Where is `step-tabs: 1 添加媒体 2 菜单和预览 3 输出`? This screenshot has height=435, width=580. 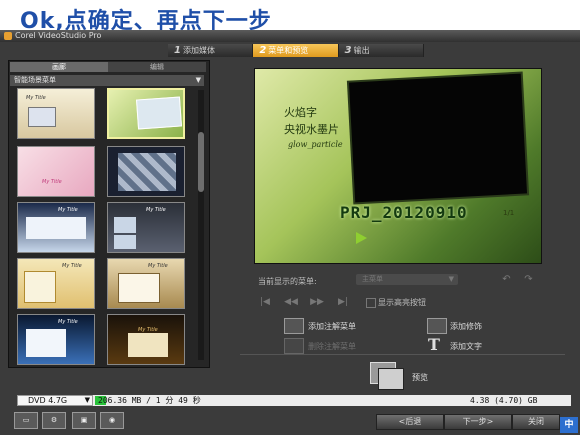
step-tabs: 1 添加媒体 2 菜单和预览 3 输出 is located at coordinates (296, 50).